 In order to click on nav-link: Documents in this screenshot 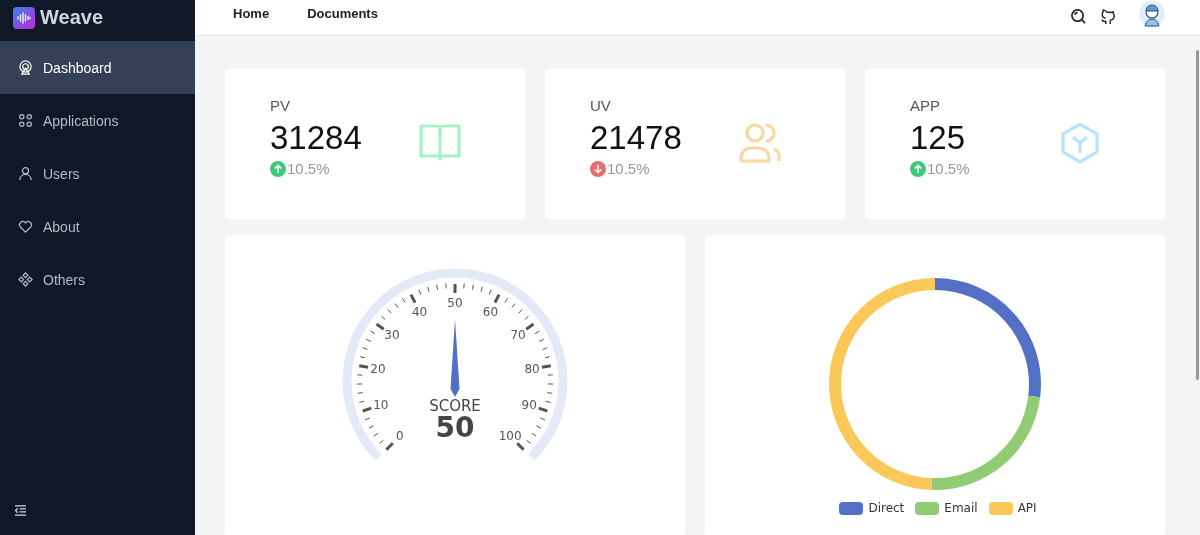, I will do `click(342, 13)`.